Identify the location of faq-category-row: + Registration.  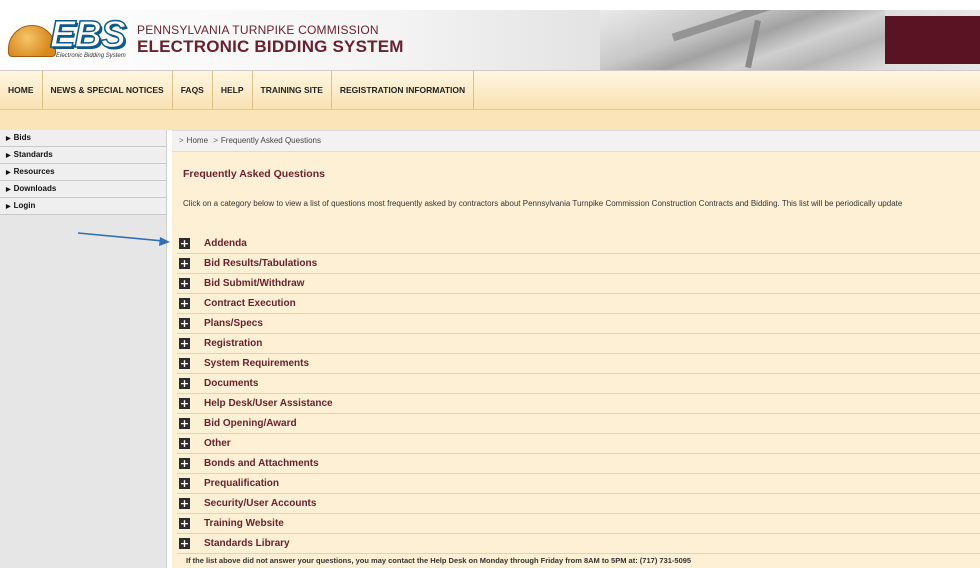
(578, 344).